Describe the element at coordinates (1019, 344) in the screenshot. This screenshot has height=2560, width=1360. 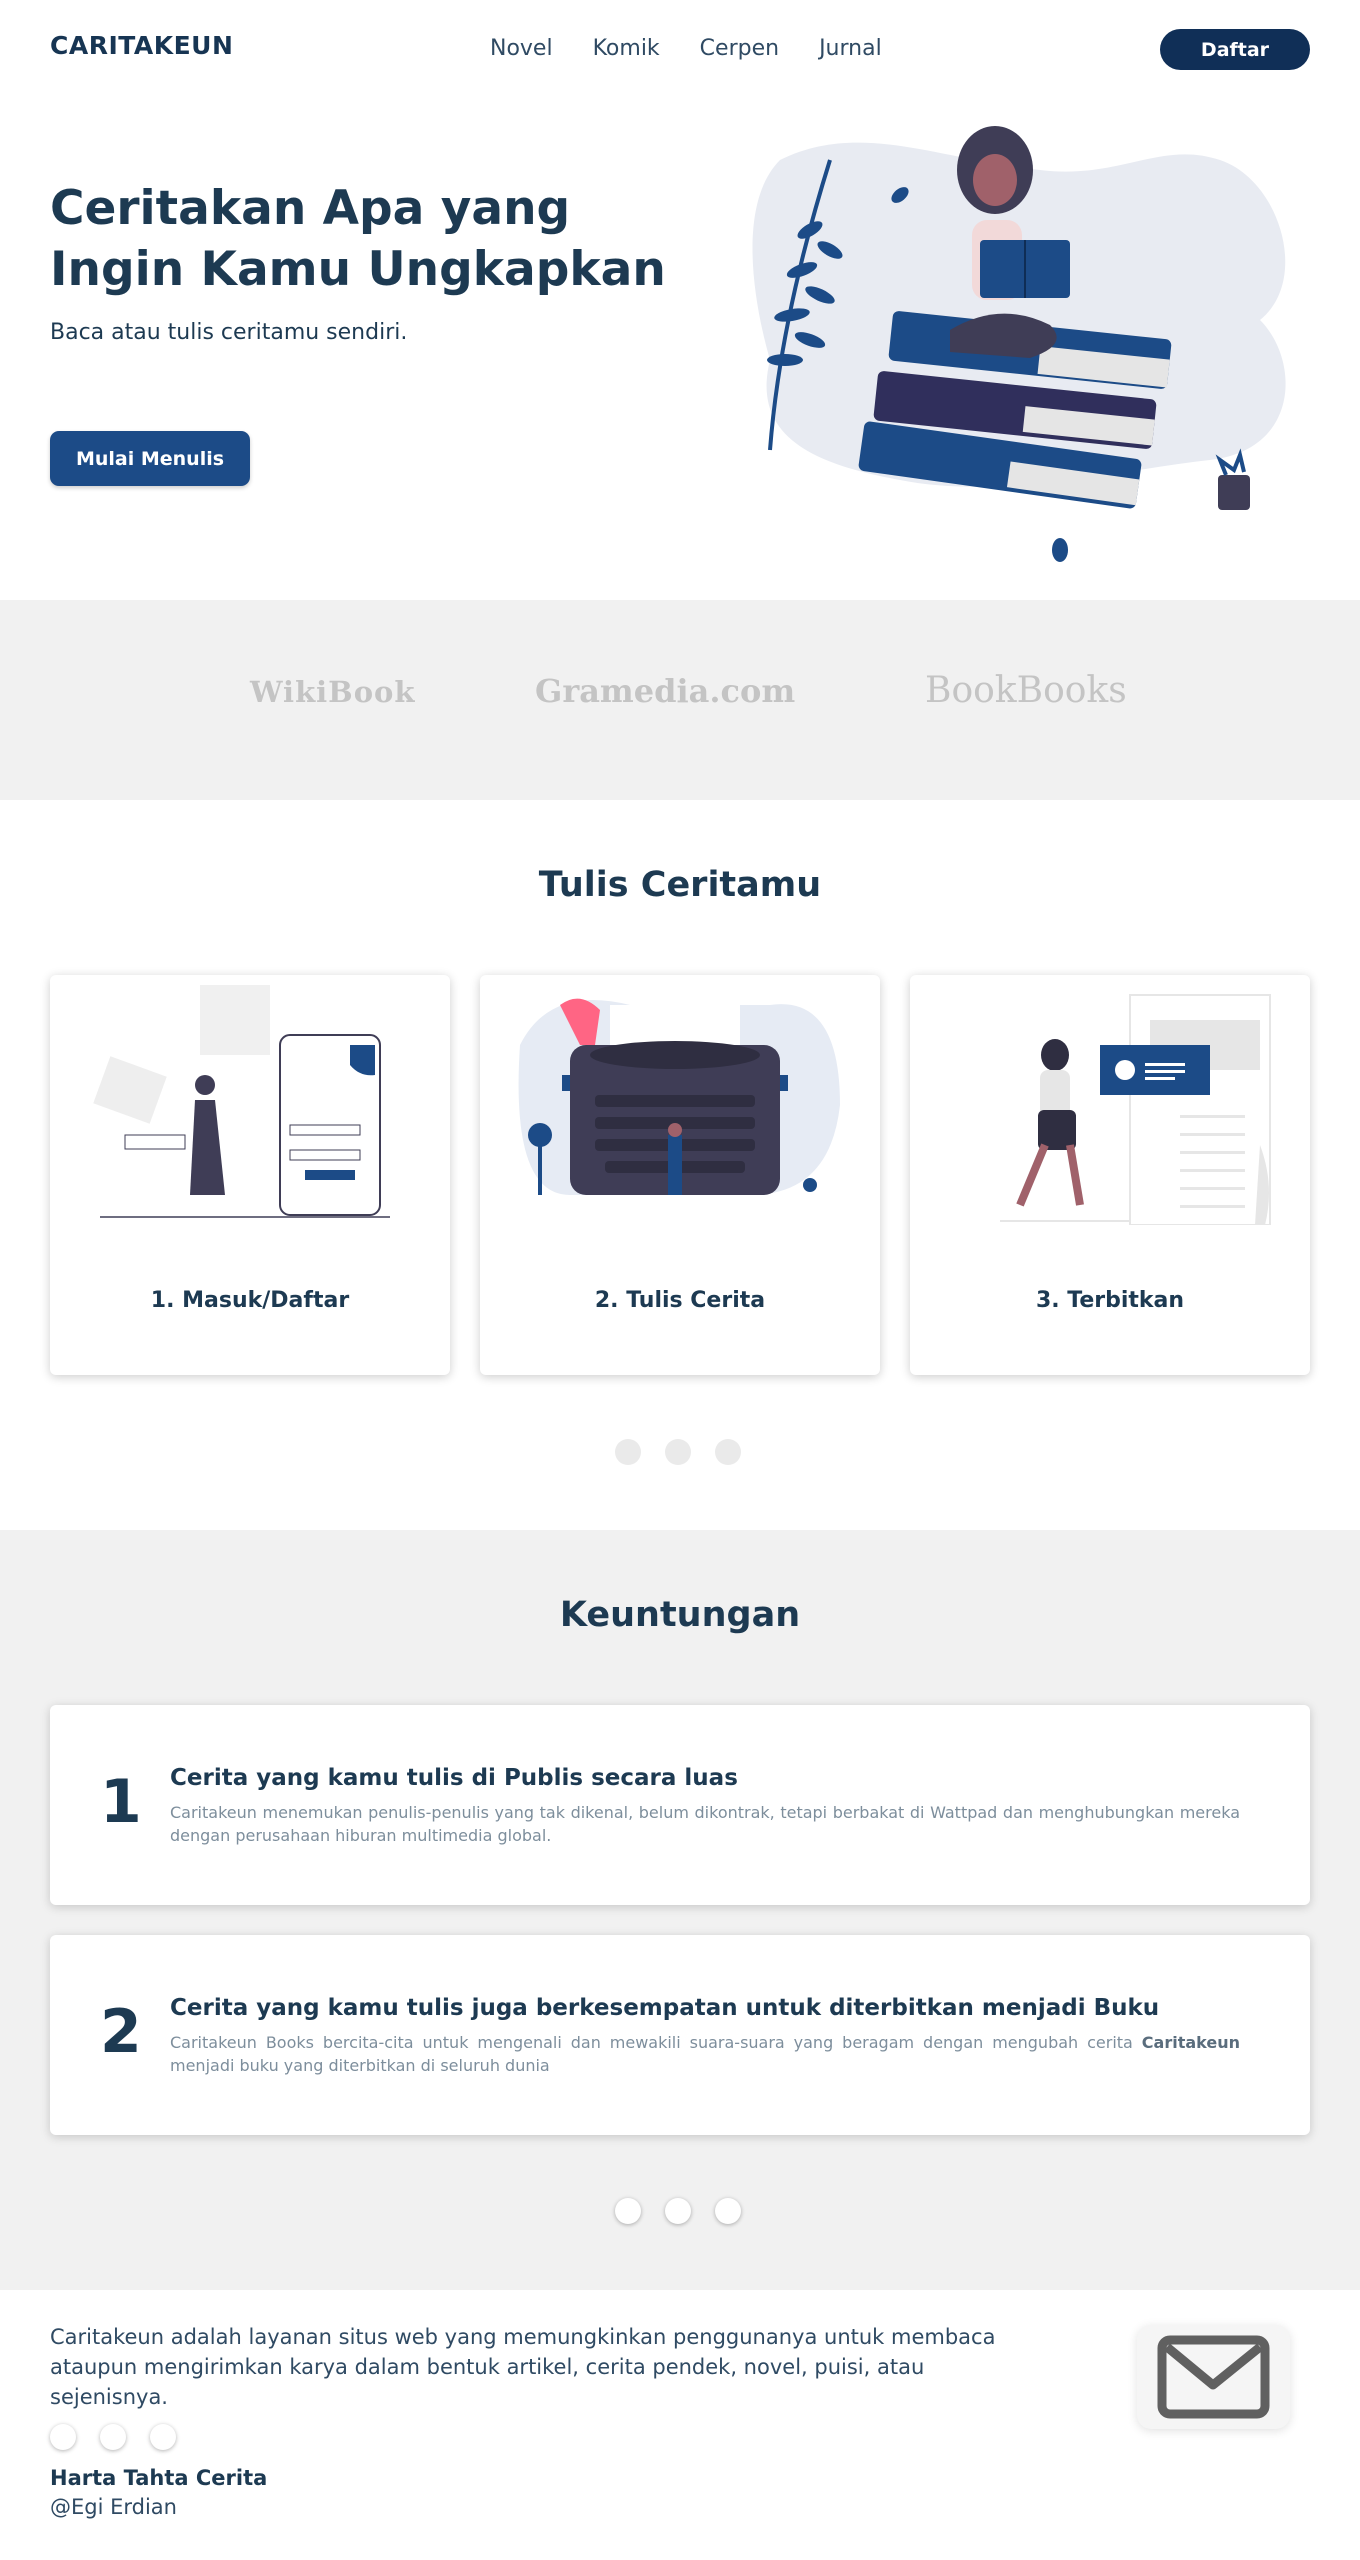
I see `reading-woman-illustration` at that location.